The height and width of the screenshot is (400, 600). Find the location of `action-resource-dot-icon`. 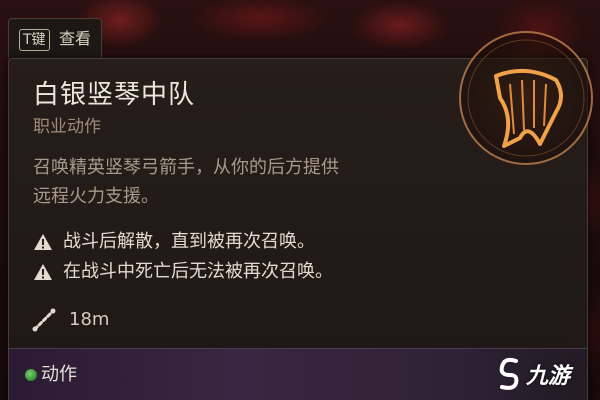

action-resource-dot-icon is located at coordinates (31, 375).